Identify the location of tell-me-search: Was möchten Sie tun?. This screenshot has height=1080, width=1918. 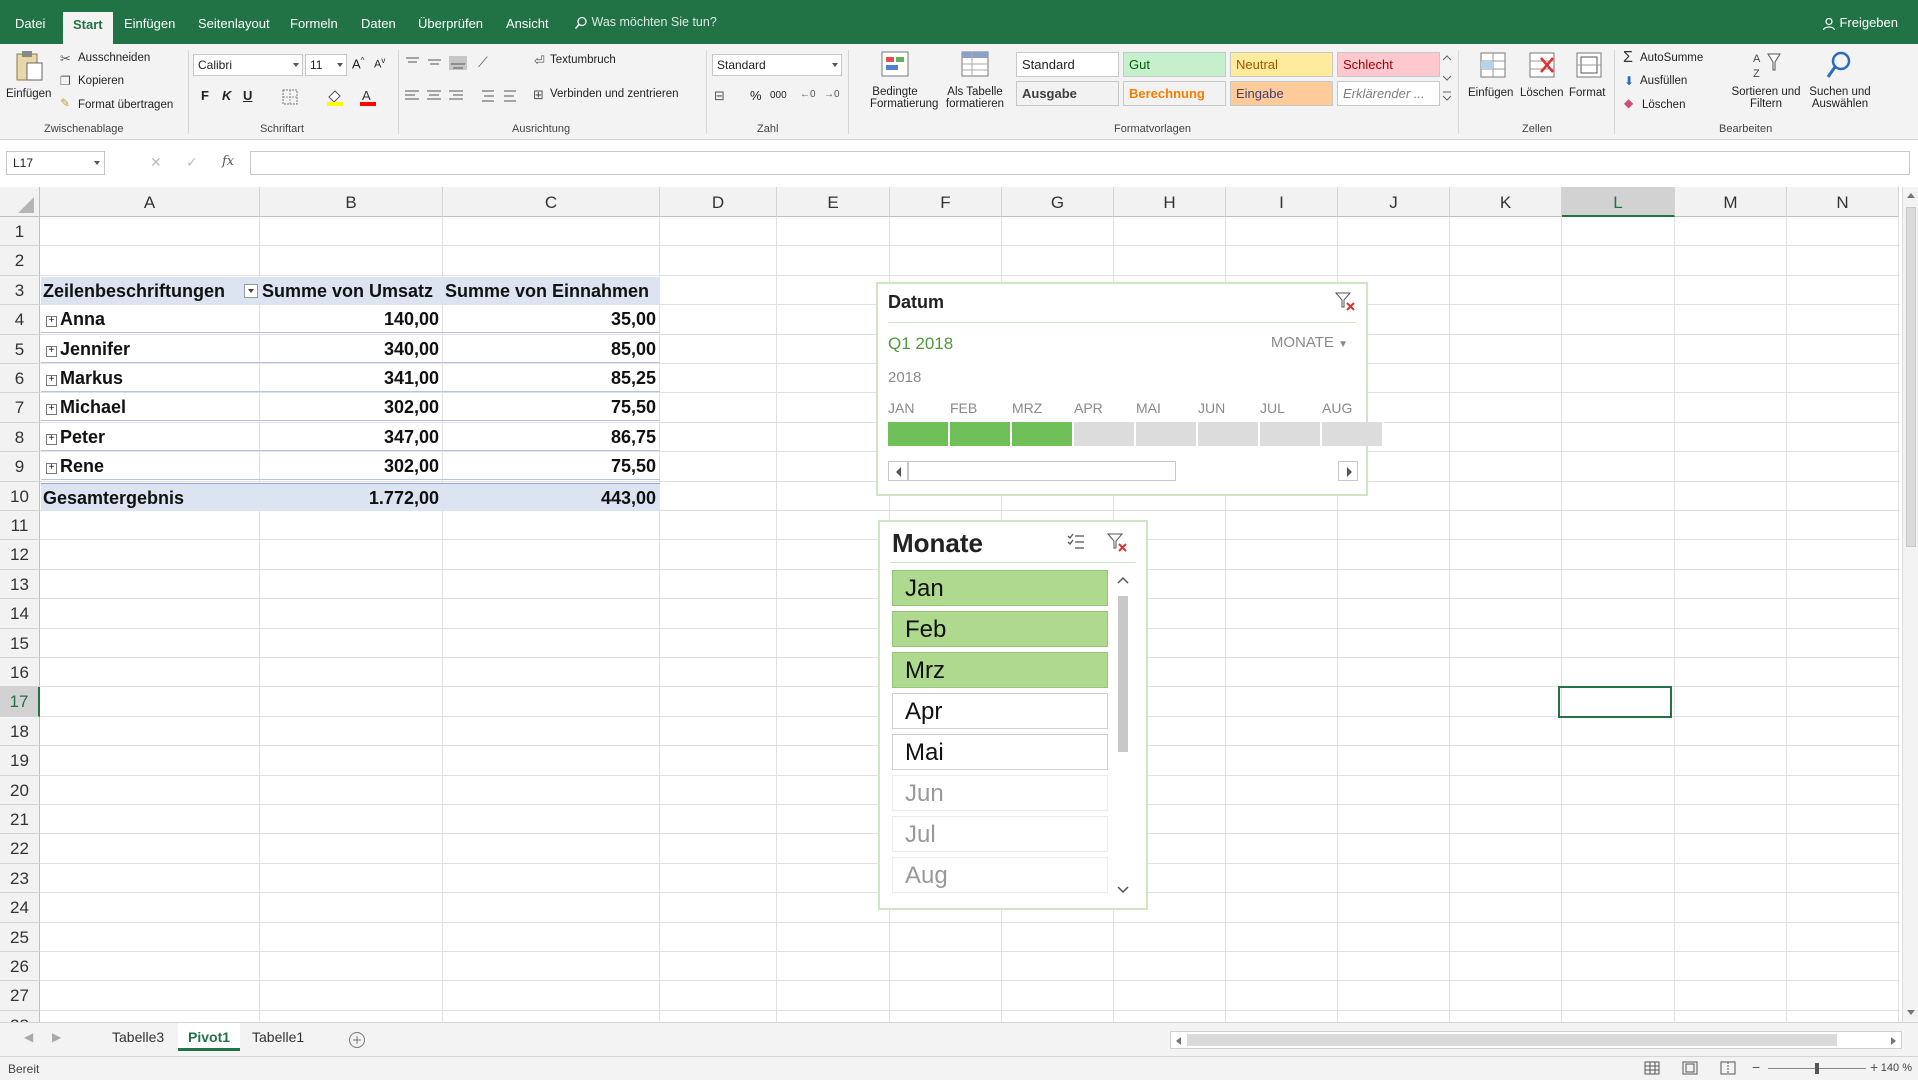
(645, 22).